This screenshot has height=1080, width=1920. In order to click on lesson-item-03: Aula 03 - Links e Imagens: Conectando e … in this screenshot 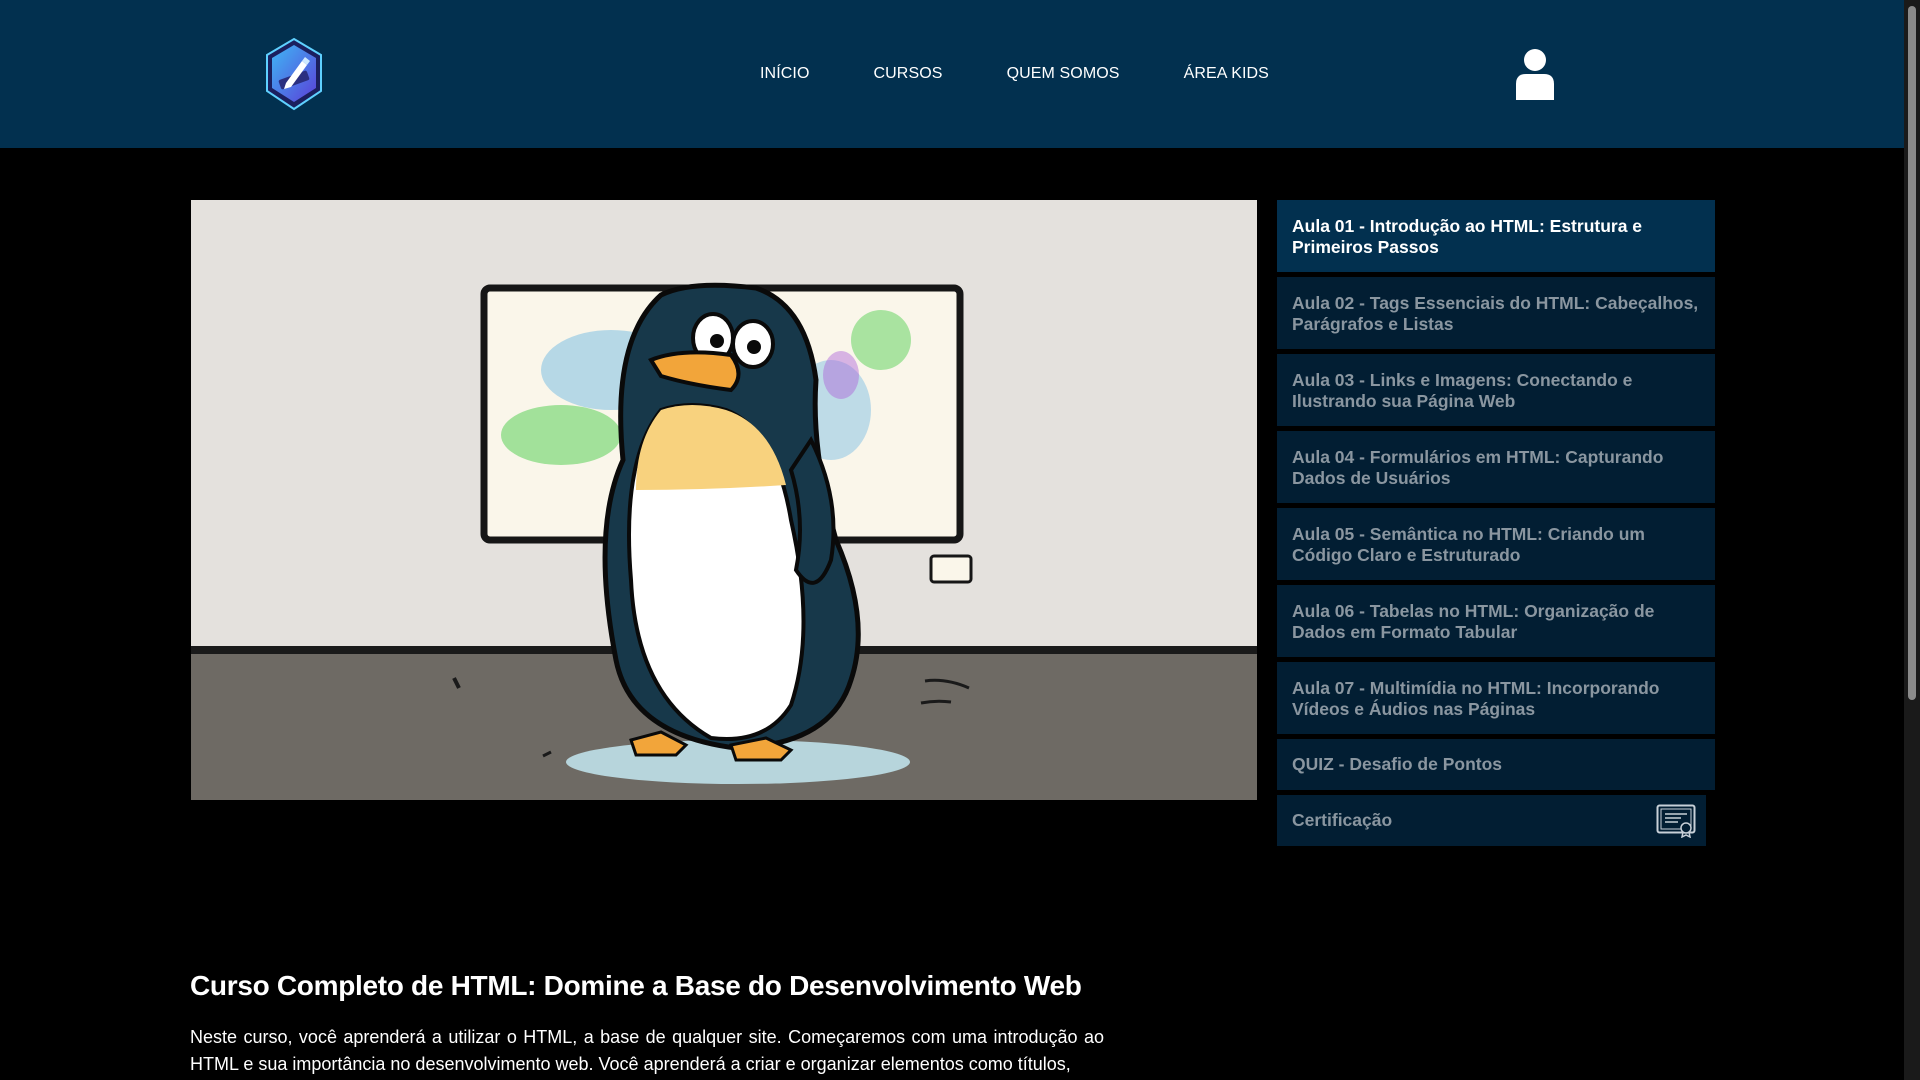, I will do `click(1496, 390)`.